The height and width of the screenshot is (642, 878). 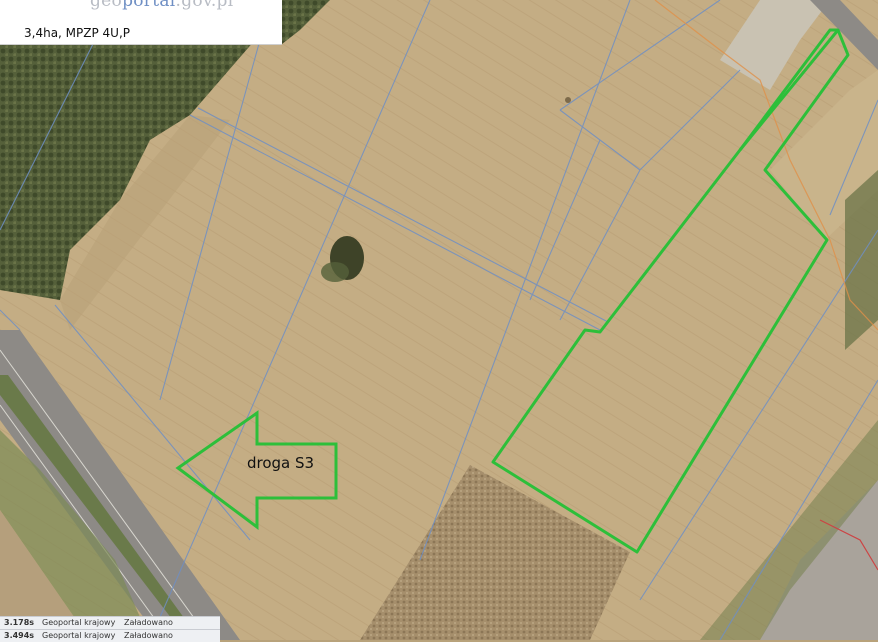 What do you see at coordinates (141, 22) in the screenshot?
I see `info-panel: geoportal.gov.pl 3,4ha, MPZP 4U,P` at bounding box center [141, 22].